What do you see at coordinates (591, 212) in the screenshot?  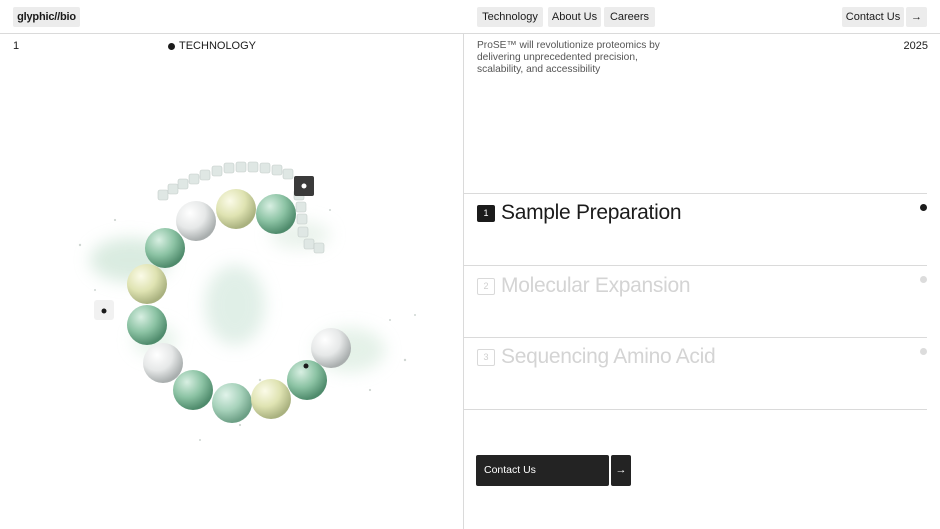 I see `step-title: Sample Preparation` at bounding box center [591, 212].